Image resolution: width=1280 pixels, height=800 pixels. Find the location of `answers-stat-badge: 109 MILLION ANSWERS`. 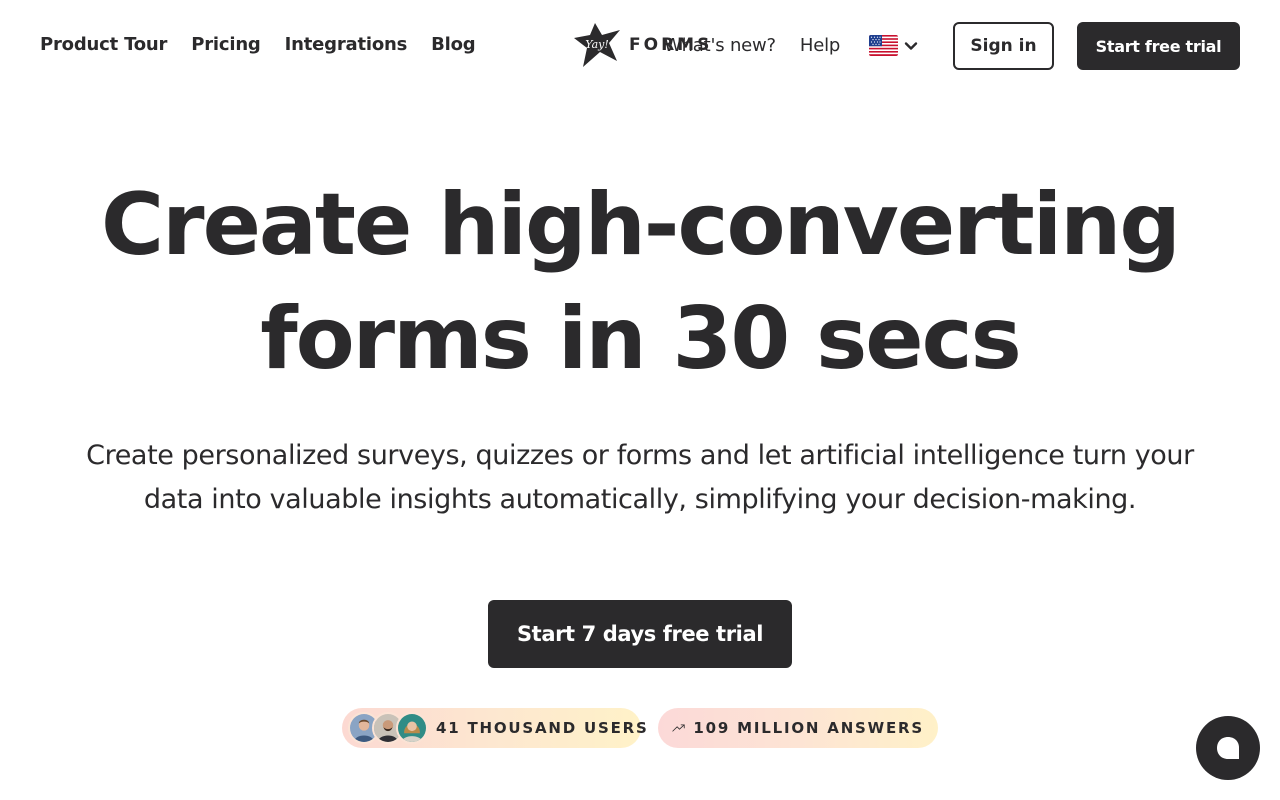

answers-stat-badge: 109 MILLION ANSWERS is located at coordinates (798, 728).